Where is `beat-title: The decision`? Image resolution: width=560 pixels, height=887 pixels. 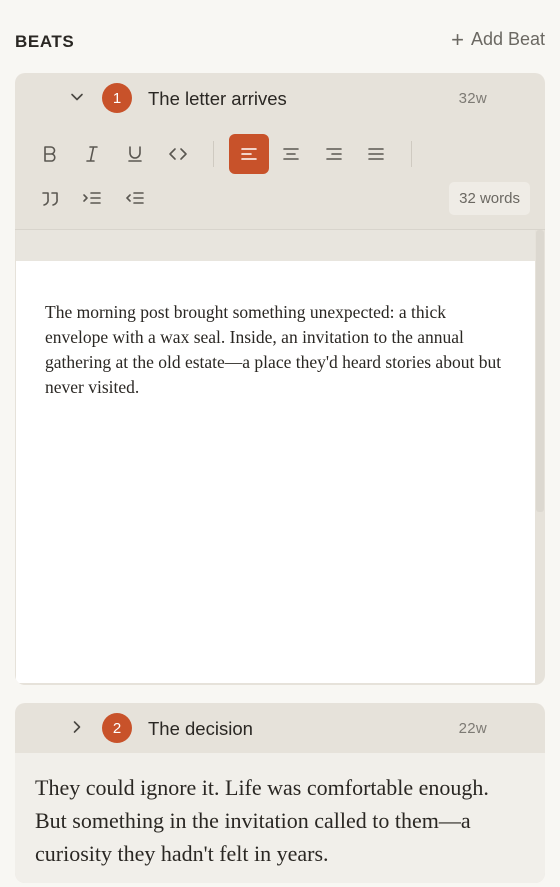
beat-title: The decision is located at coordinates (200, 728).